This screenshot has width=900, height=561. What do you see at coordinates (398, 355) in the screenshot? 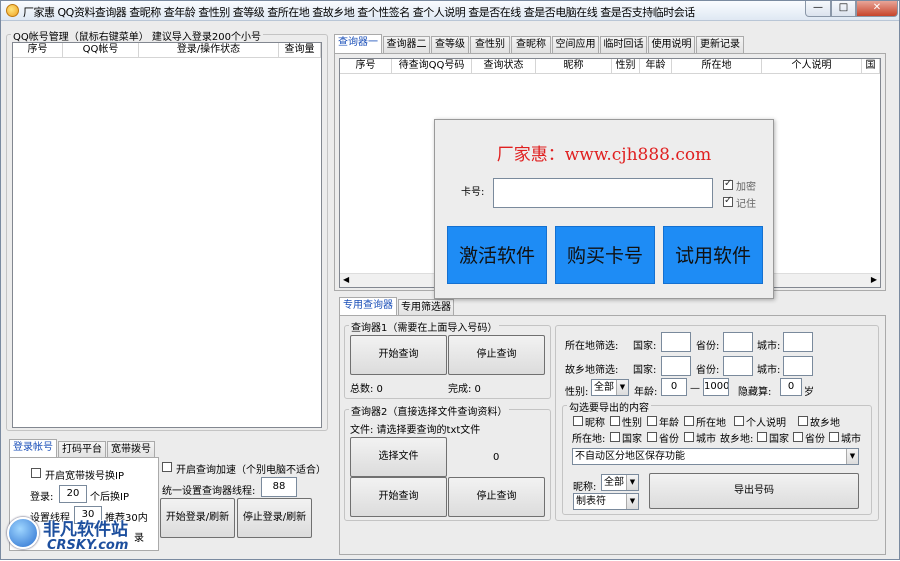
I see `q1-start-button: 开始查询` at bounding box center [398, 355].